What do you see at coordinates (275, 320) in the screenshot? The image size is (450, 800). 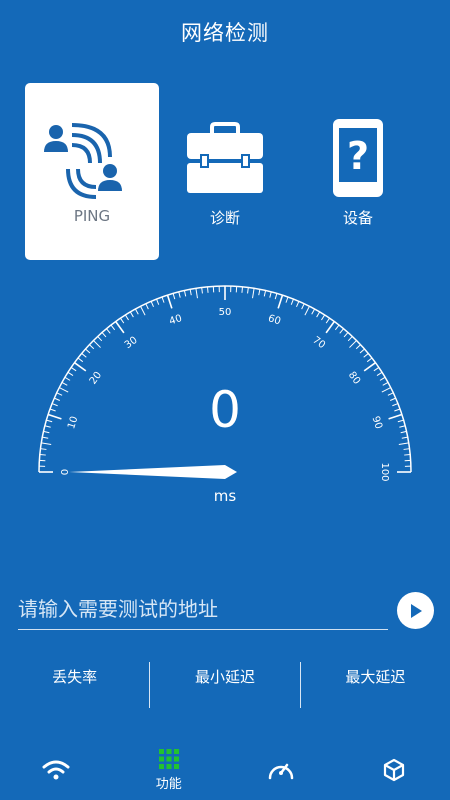 I see `gauge-tick-label: 60` at bounding box center [275, 320].